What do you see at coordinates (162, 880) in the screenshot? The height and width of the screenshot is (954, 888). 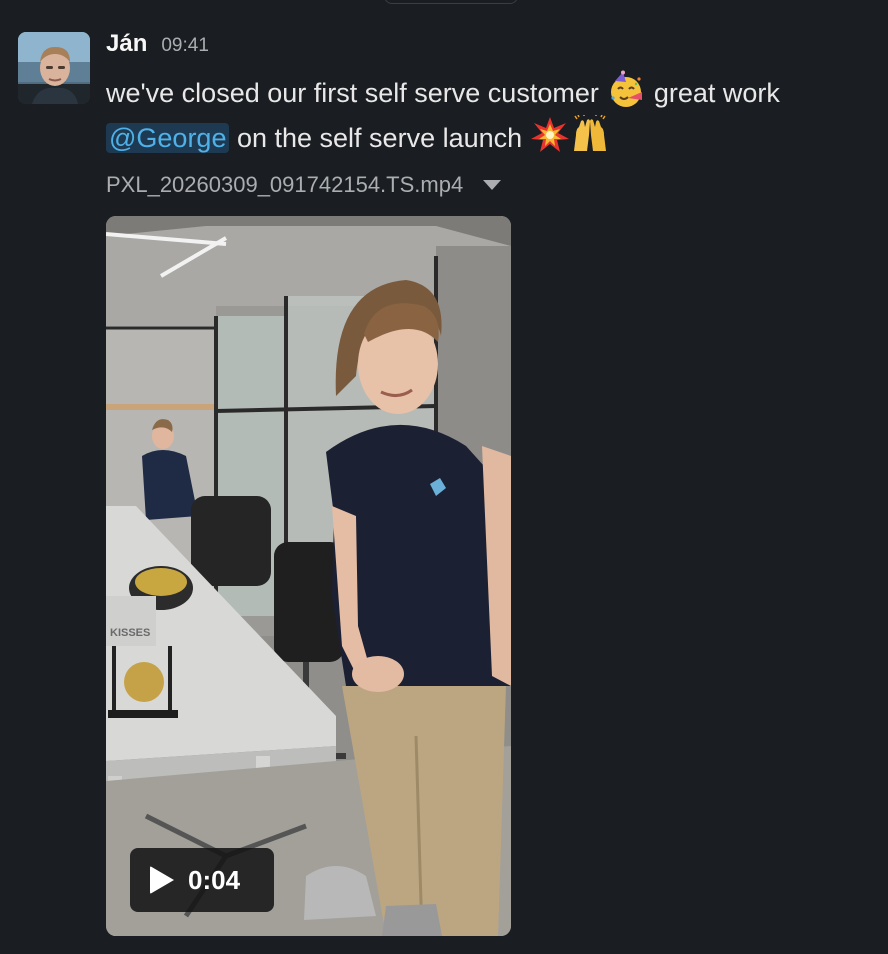 I see `play-icon` at bounding box center [162, 880].